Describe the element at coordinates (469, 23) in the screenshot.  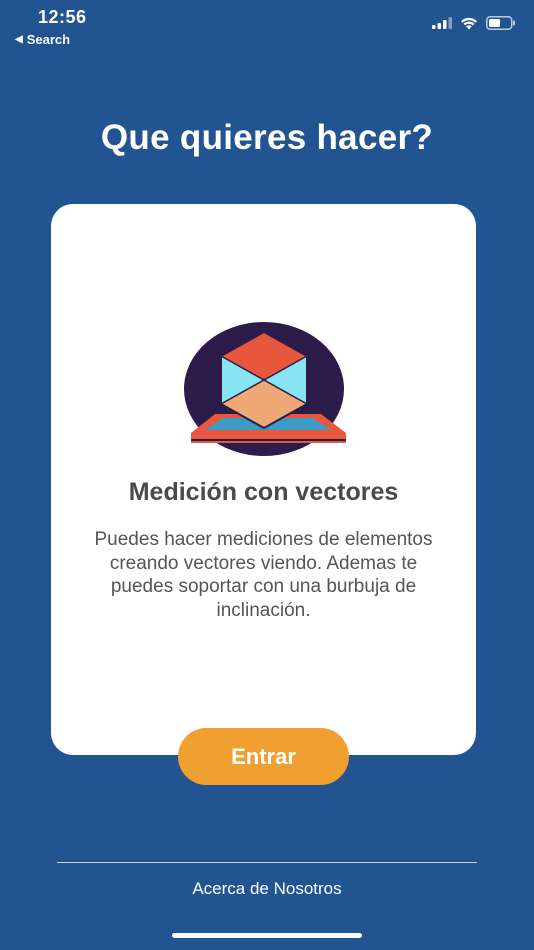
I see `wifi-icon` at that location.